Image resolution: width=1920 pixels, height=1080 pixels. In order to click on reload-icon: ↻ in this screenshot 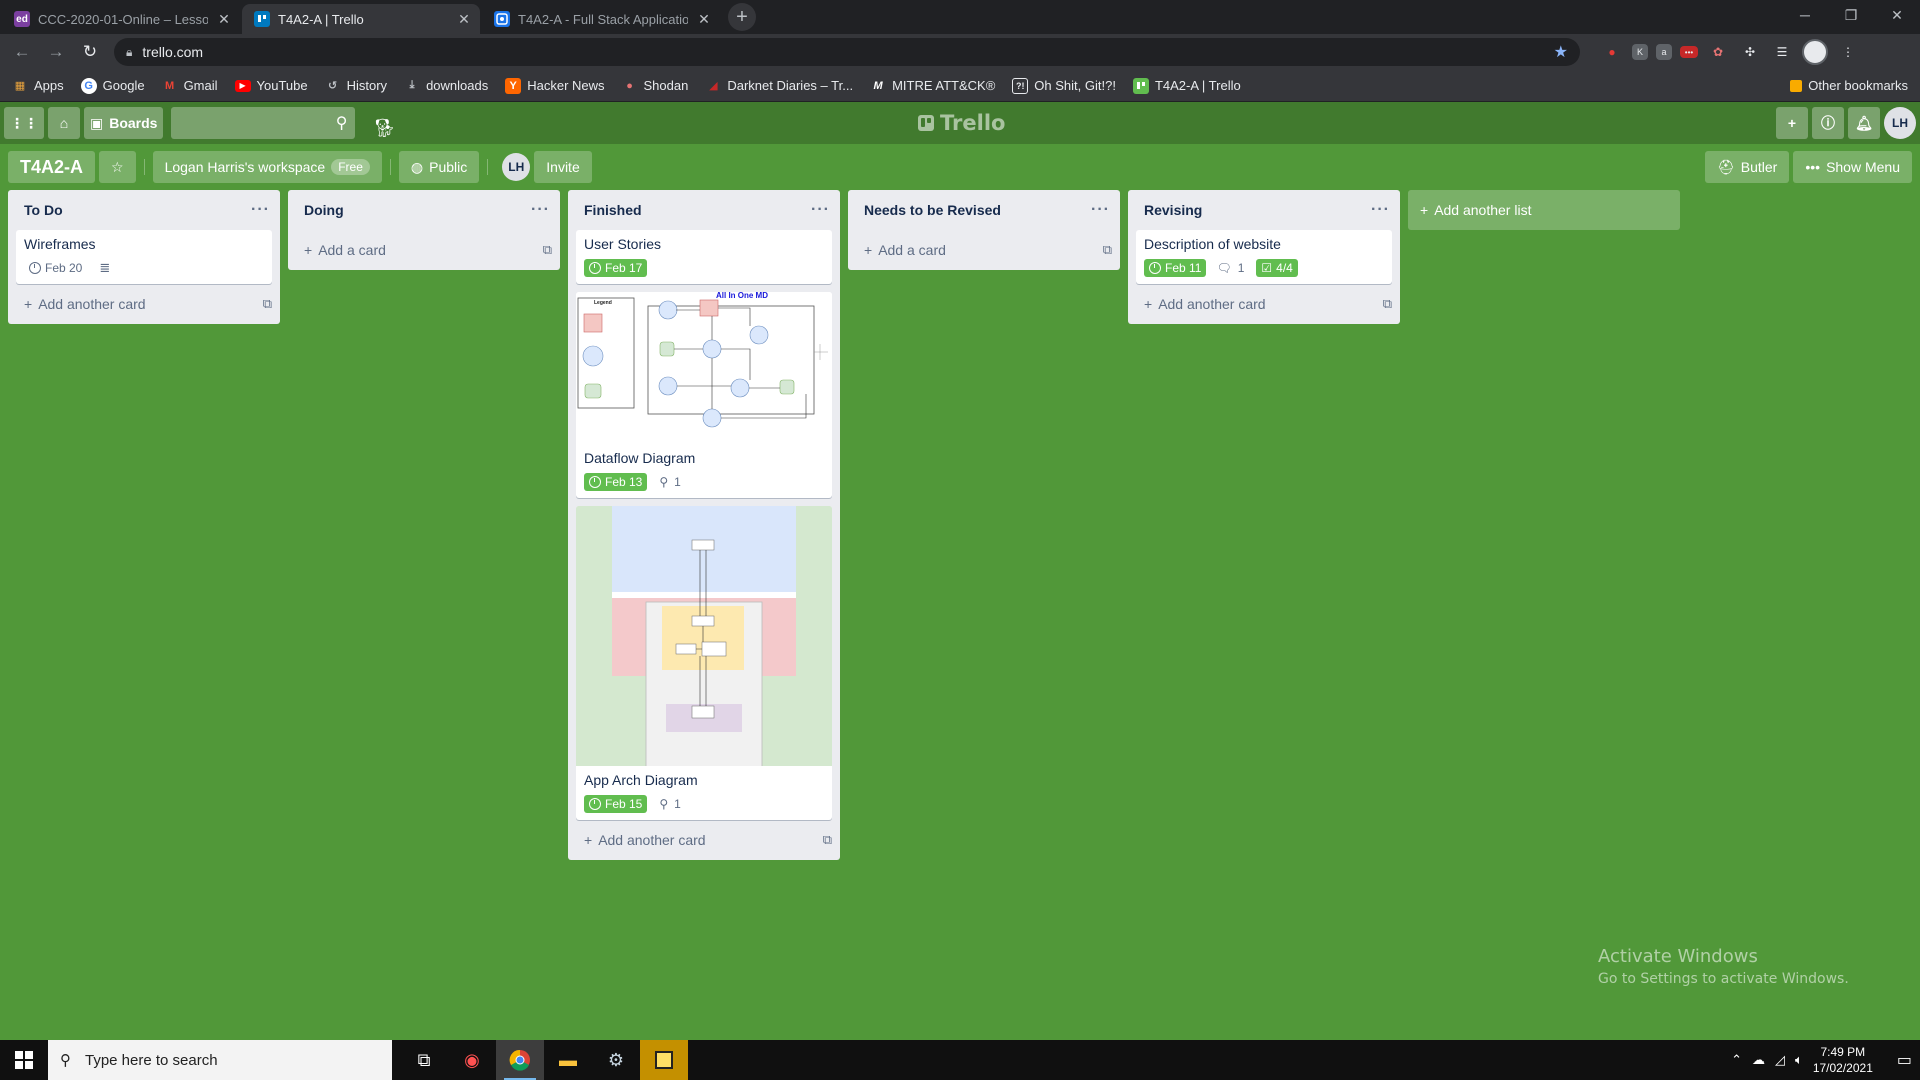, I will do `click(90, 52)`.